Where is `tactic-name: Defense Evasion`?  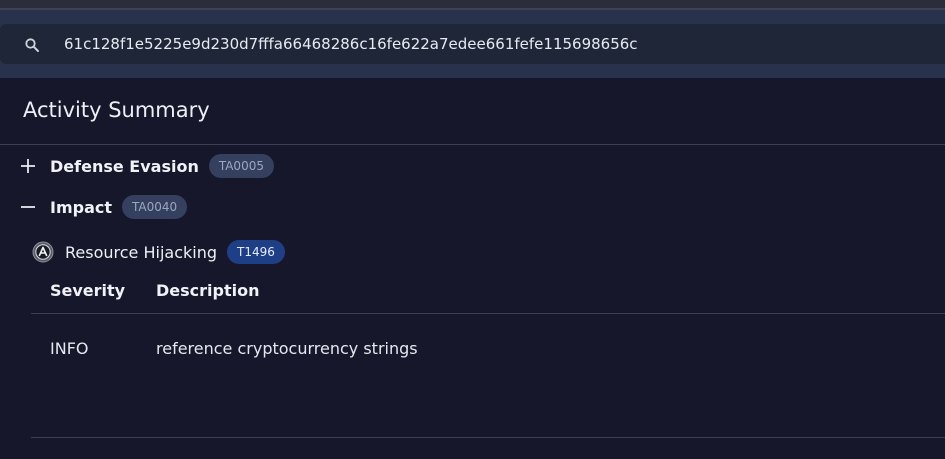 tactic-name: Defense Evasion is located at coordinates (124, 166).